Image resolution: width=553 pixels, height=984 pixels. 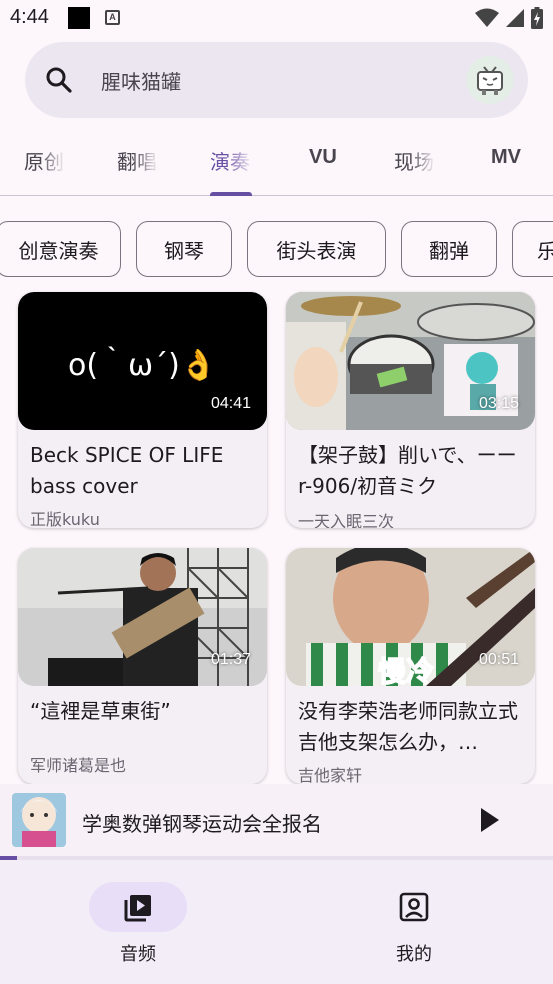 What do you see at coordinates (139, 927) in the screenshot?
I see `nav-audio: 音频` at bounding box center [139, 927].